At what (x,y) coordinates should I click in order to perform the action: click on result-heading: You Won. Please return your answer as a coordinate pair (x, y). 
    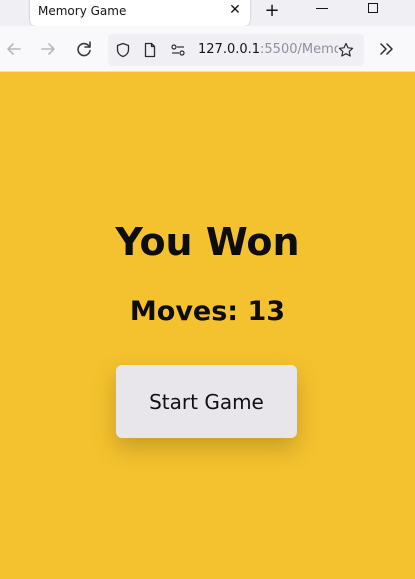
    Looking at the image, I should click on (207, 242).